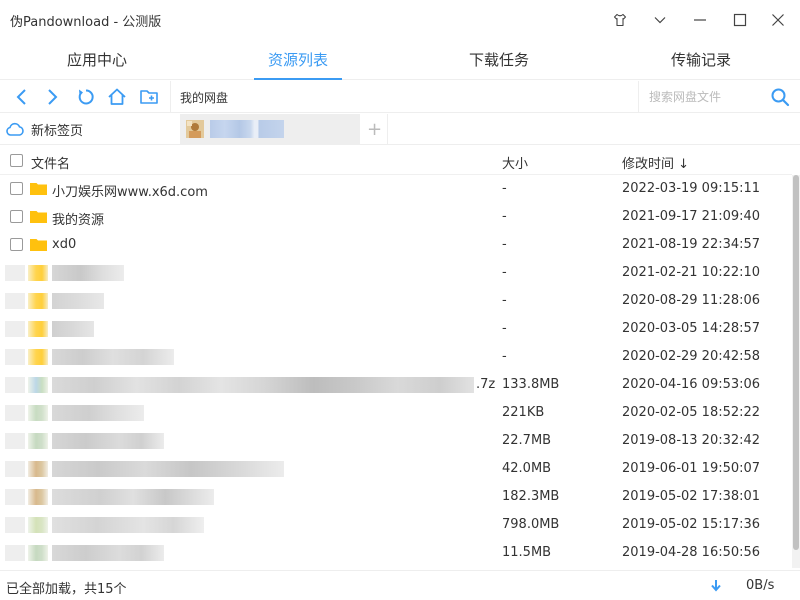 Image resolution: width=800 pixels, height=600 pixels. What do you see at coordinates (691, 468) in the screenshot?
I see `file-modified: 2019-06-01 19:50:07` at bounding box center [691, 468].